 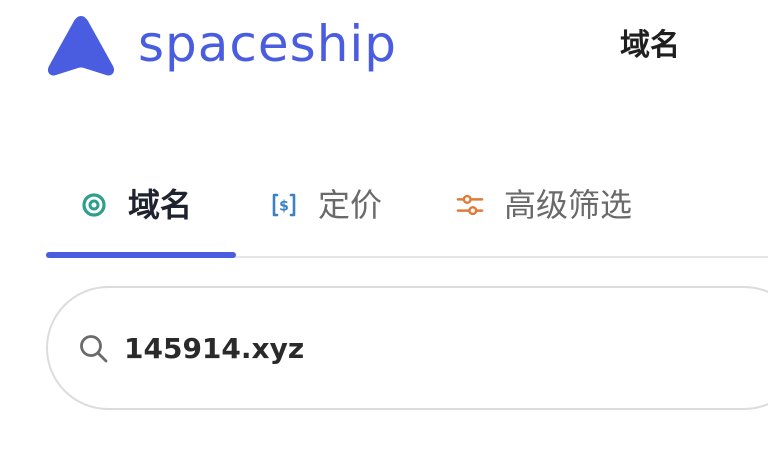 What do you see at coordinates (81, 46) in the screenshot?
I see `spaceship-logo-icon` at bounding box center [81, 46].